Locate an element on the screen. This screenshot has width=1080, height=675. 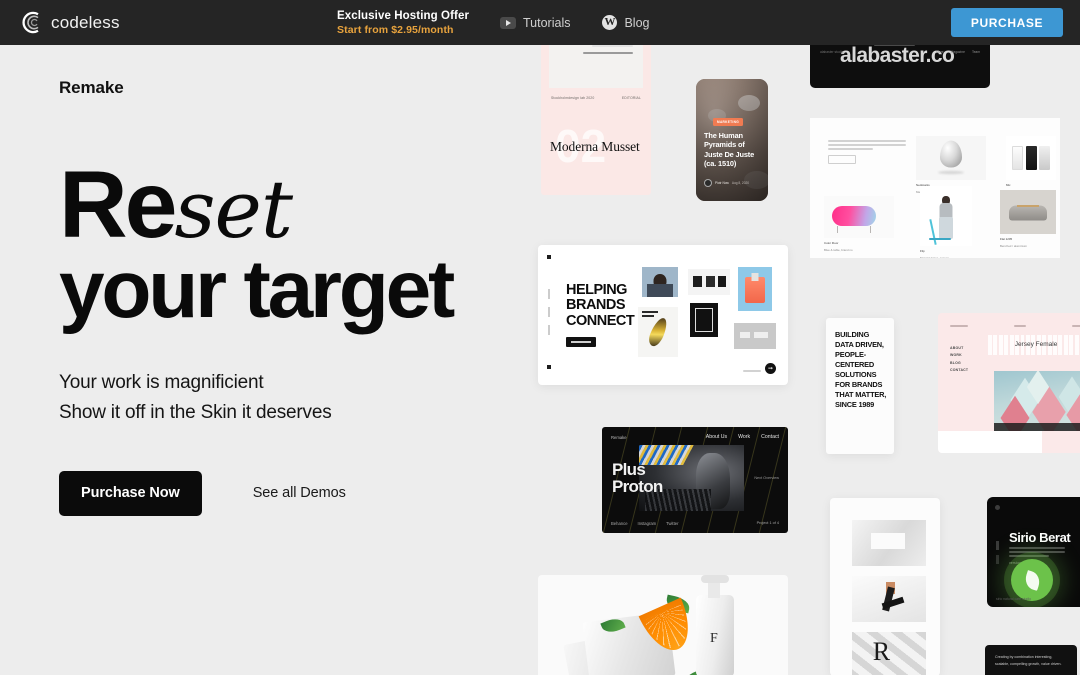
alabaster-nav-magazine: Magazine is located at coordinates (958, 52).